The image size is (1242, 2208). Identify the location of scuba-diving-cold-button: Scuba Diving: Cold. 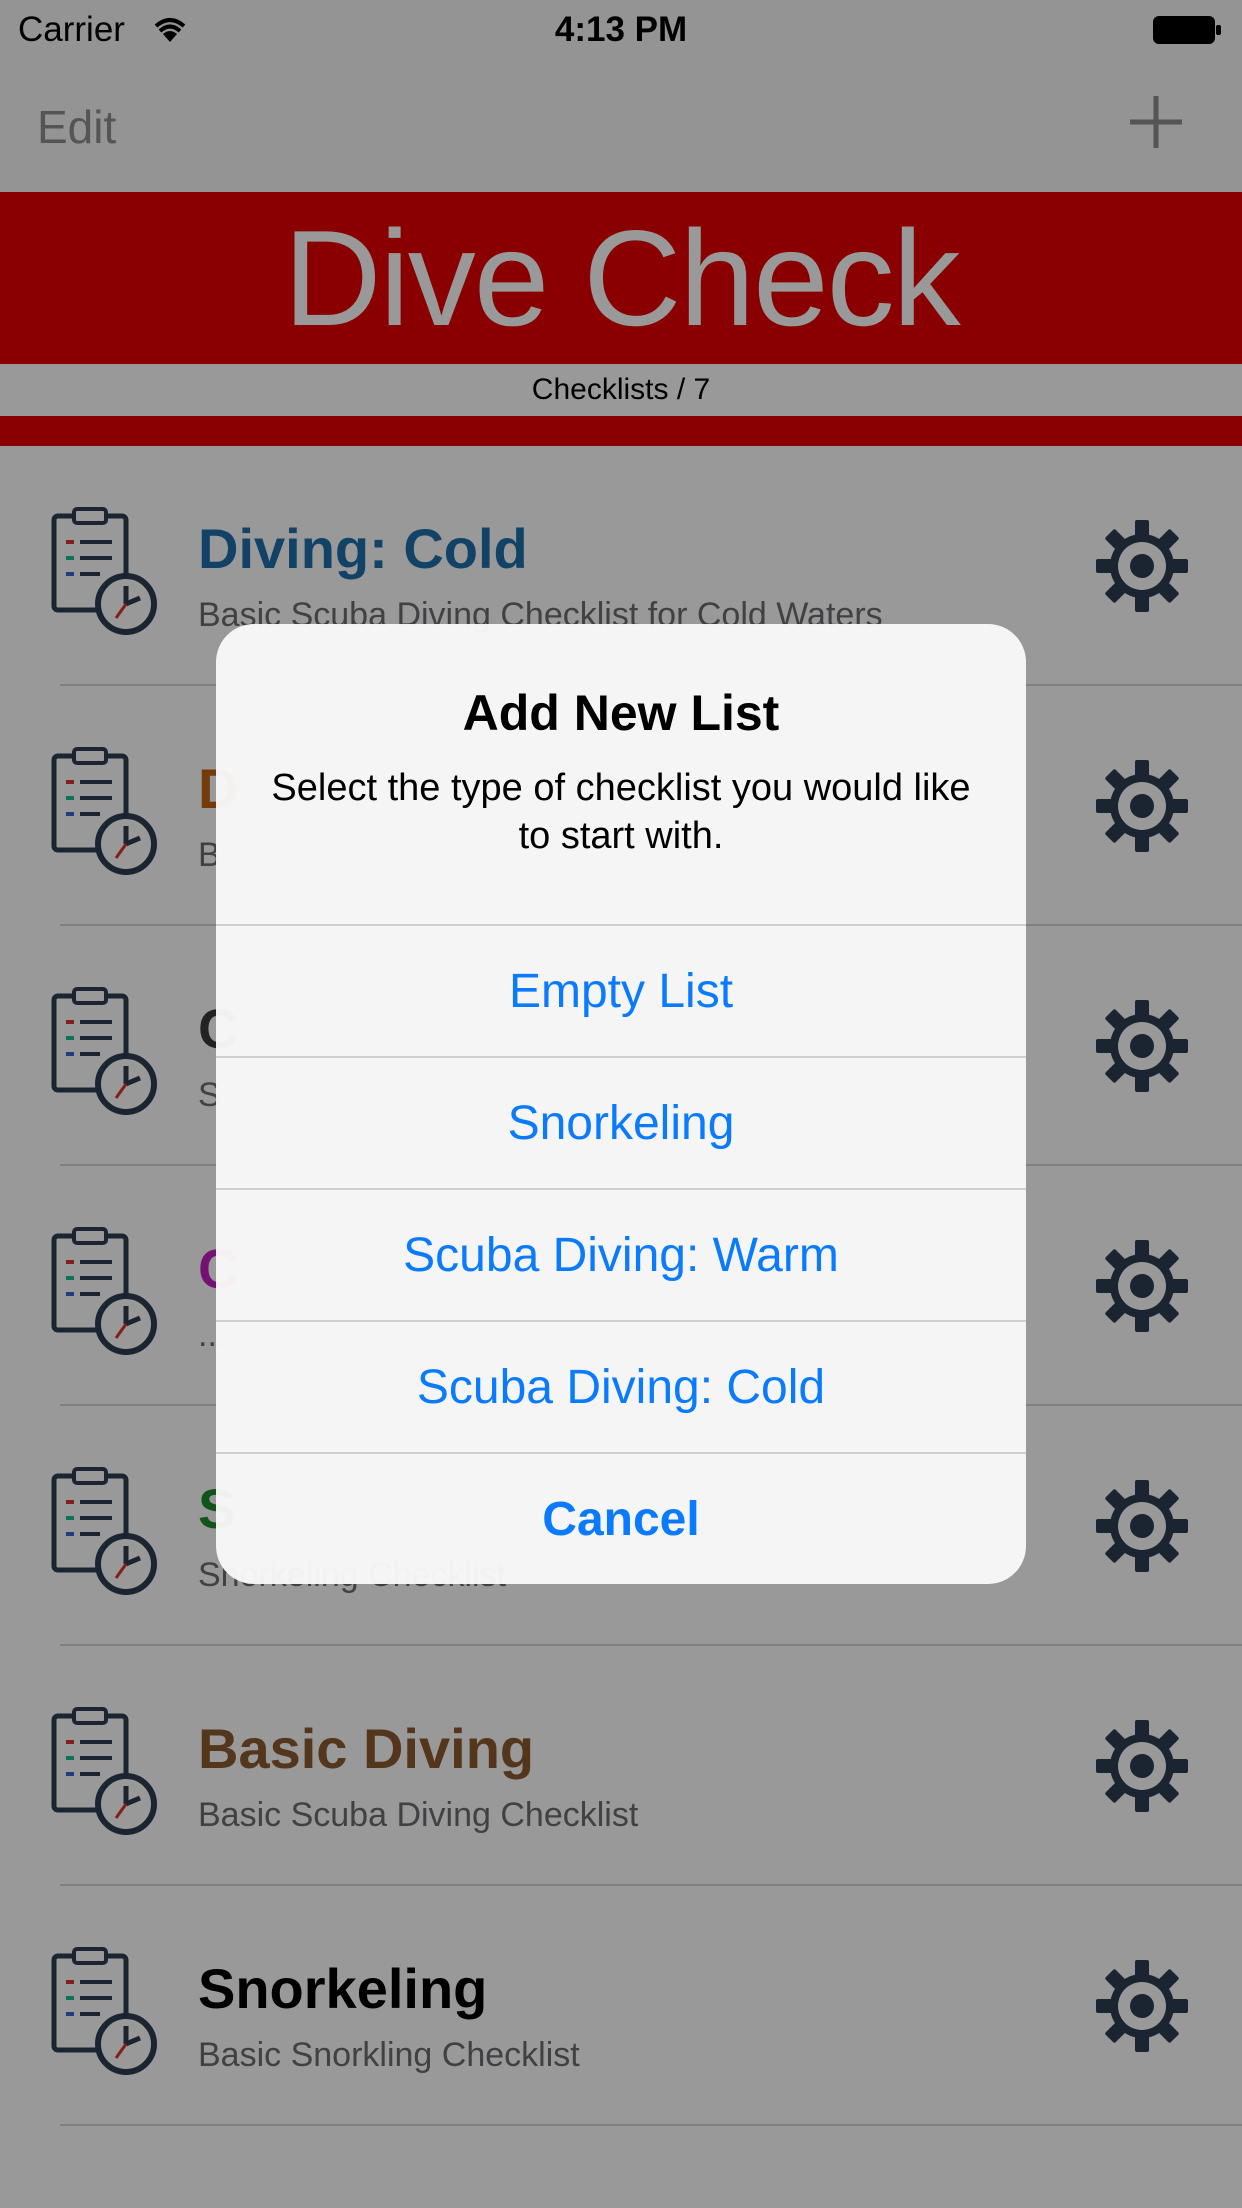
(621, 1387).